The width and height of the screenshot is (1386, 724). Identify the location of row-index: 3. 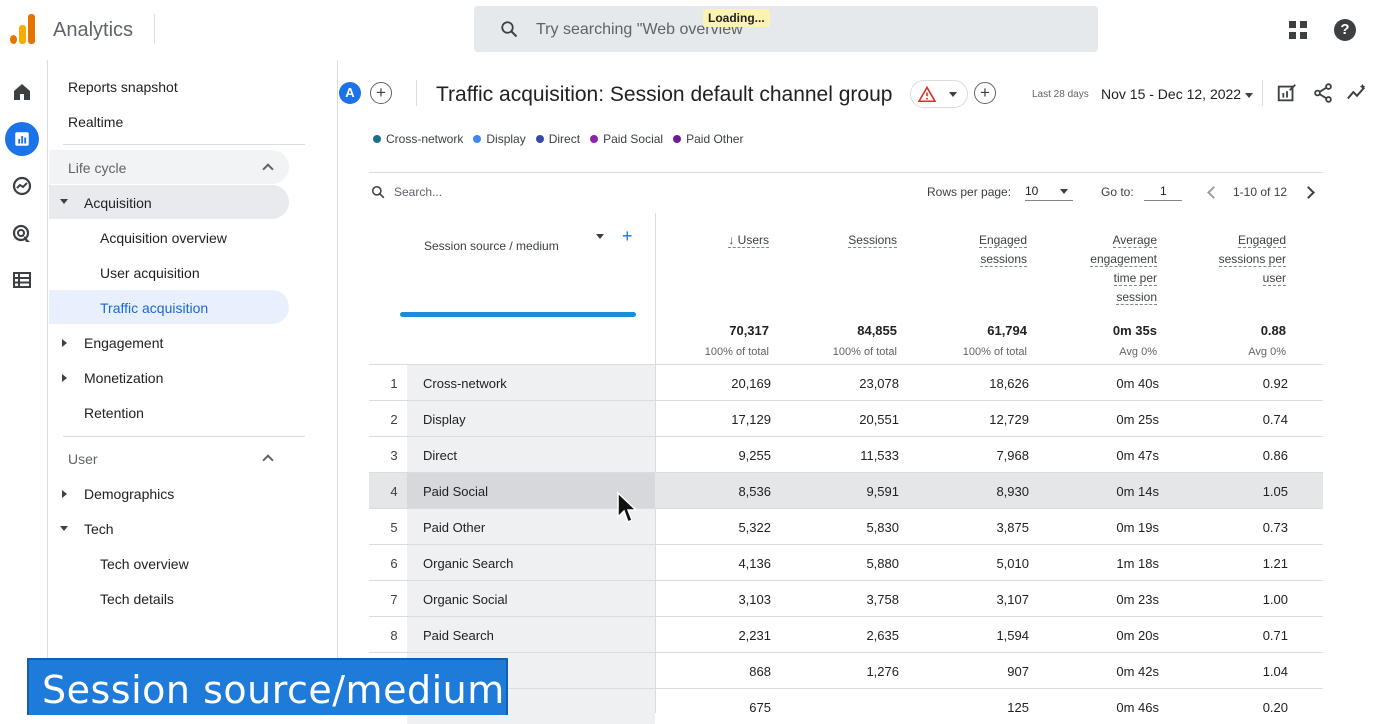
(394, 455).